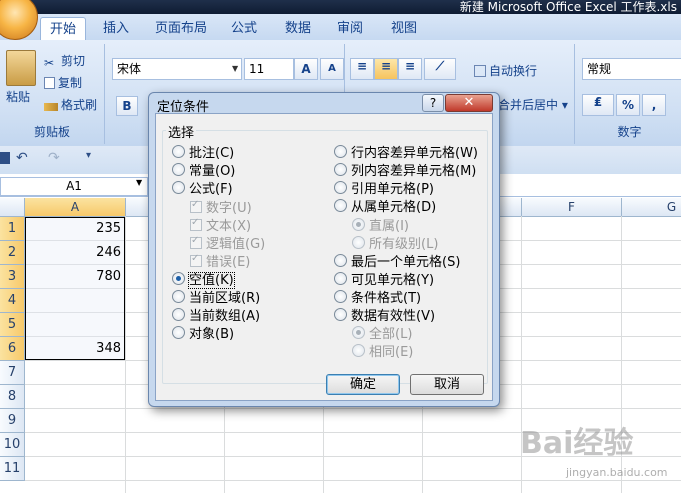 The width and height of the screenshot is (681, 493). Describe the element at coordinates (377, 296) in the screenshot. I see `option-conditional-formats: 条件格式(T)` at that location.